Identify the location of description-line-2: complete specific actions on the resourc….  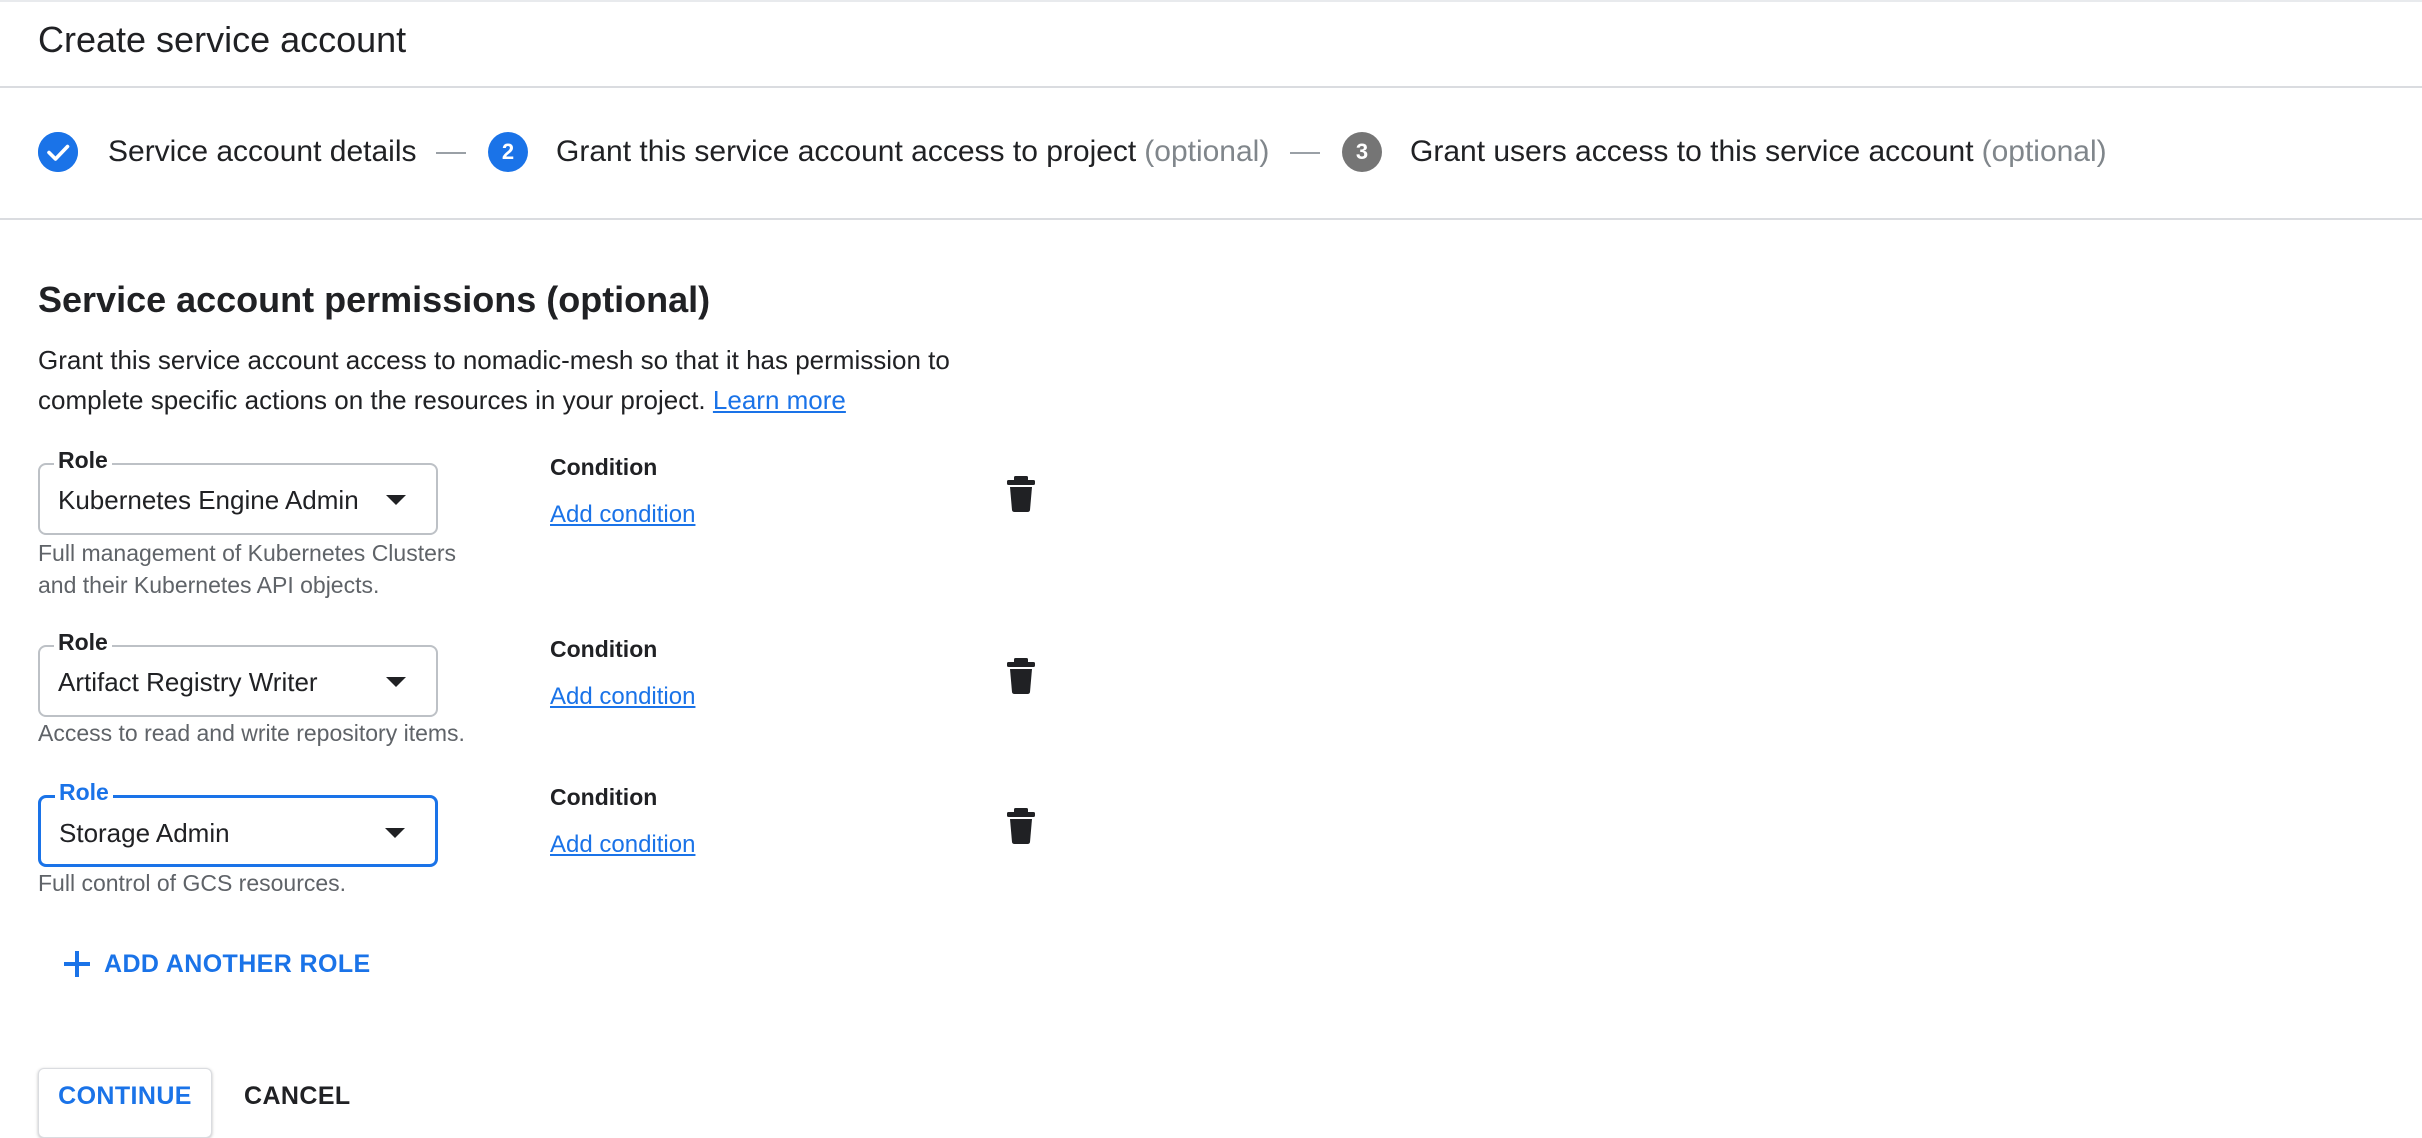
(372, 400).